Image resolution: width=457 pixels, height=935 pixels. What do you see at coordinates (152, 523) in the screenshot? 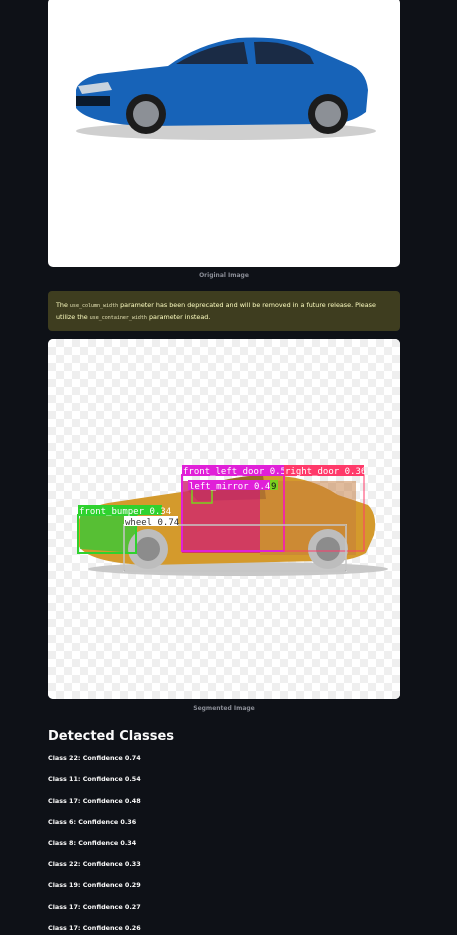
I see `detection-label: wheel 0.74` at bounding box center [152, 523].